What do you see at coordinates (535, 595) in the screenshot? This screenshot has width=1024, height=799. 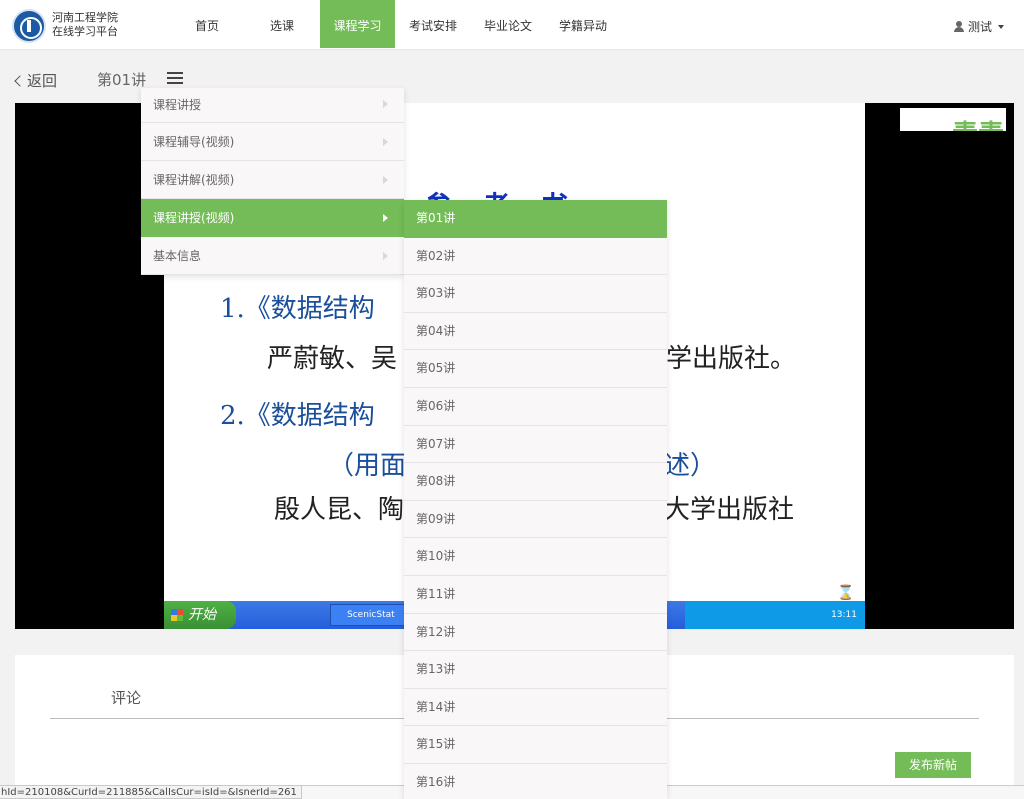 I see `submenu-item-lecture: 第11讲` at bounding box center [535, 595].